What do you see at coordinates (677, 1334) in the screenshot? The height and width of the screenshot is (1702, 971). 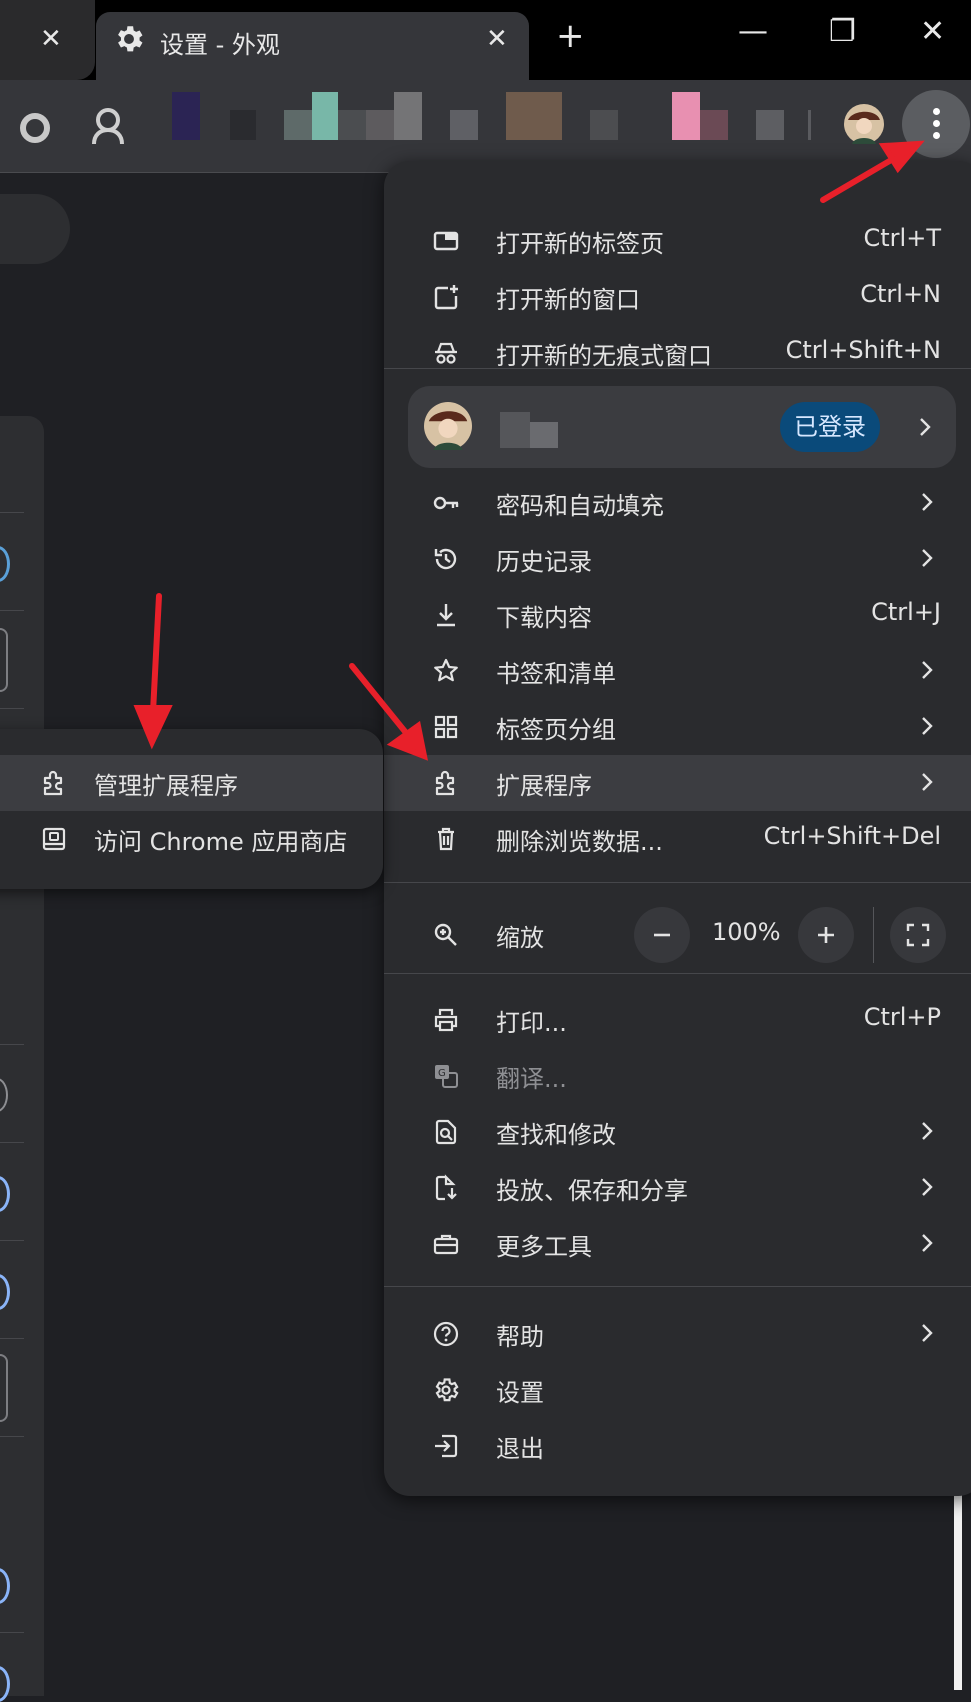 I see `menu-item-help: 帮助` at bounding box center [677, 1334].